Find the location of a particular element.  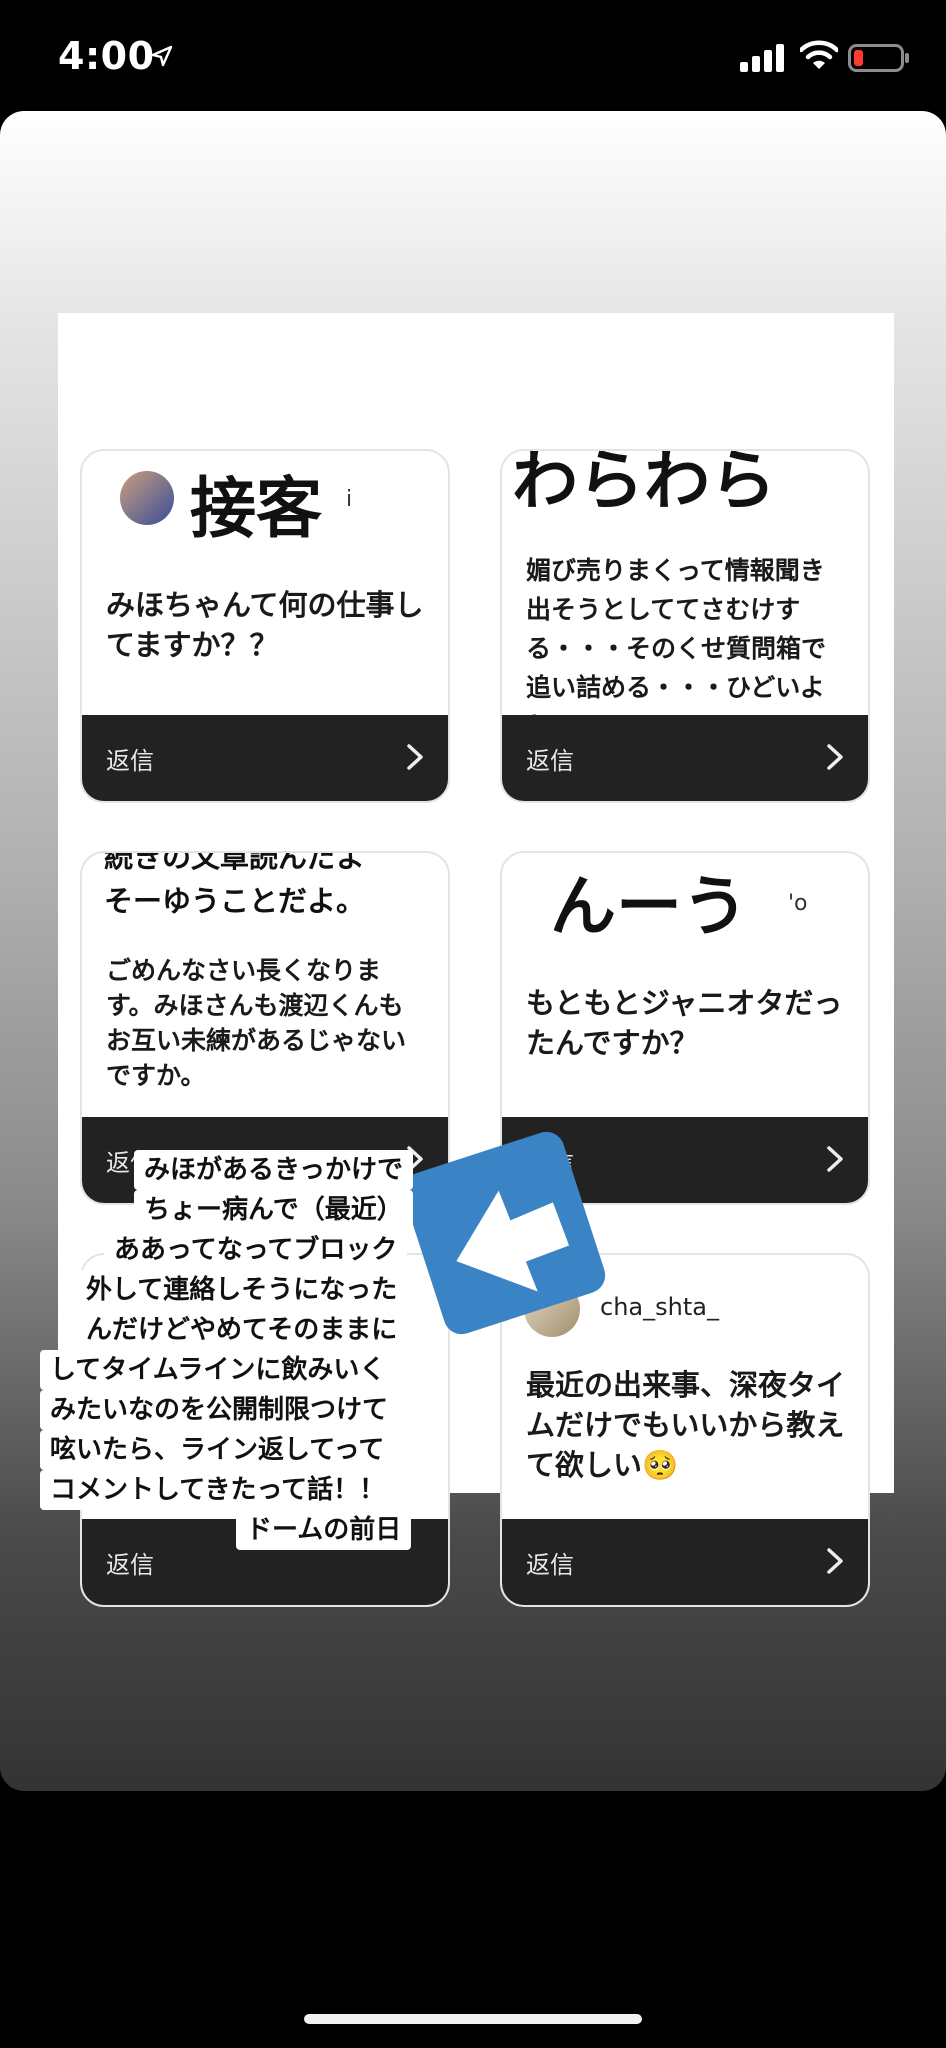

overlay-caption: わらわら is located at coordinates (648, 487).